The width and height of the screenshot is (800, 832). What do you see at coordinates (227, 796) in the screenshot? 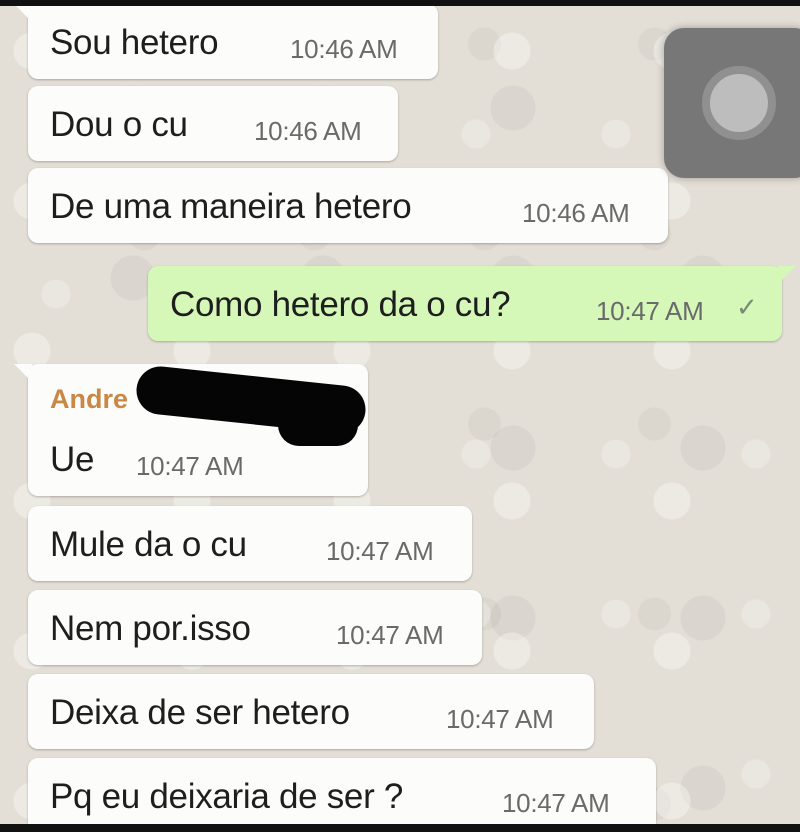
I see `message-text: Pq eu deixaria de ser ?` at bounding box center [227, 796].